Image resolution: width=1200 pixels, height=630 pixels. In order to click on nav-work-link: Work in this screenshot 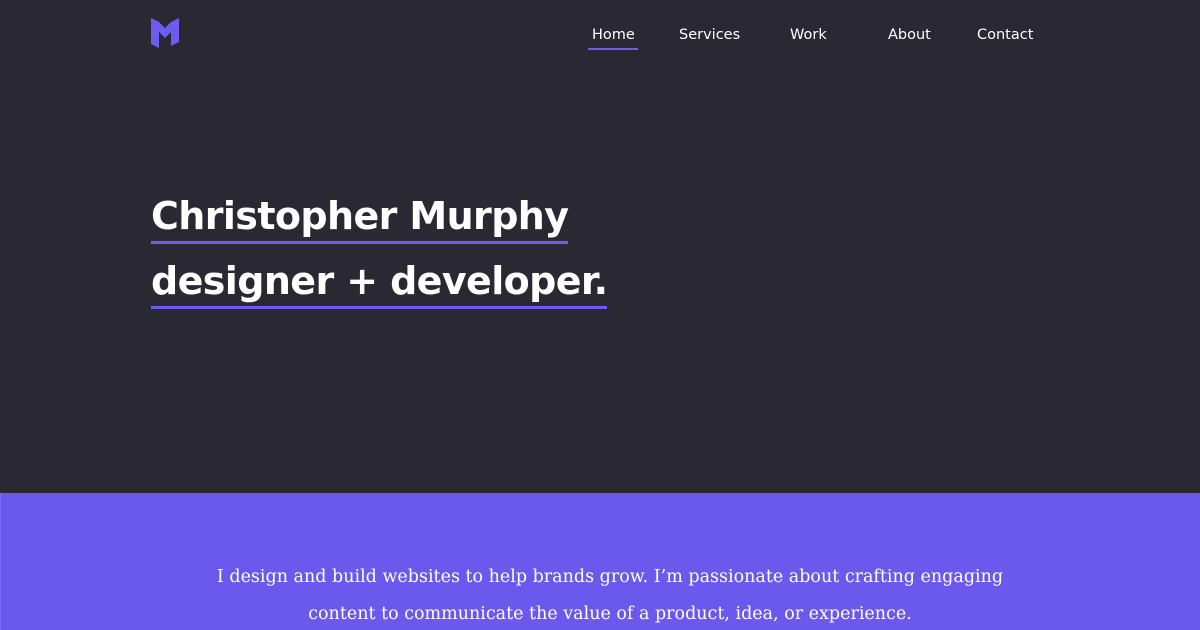, I will do `click(808, 35)`.